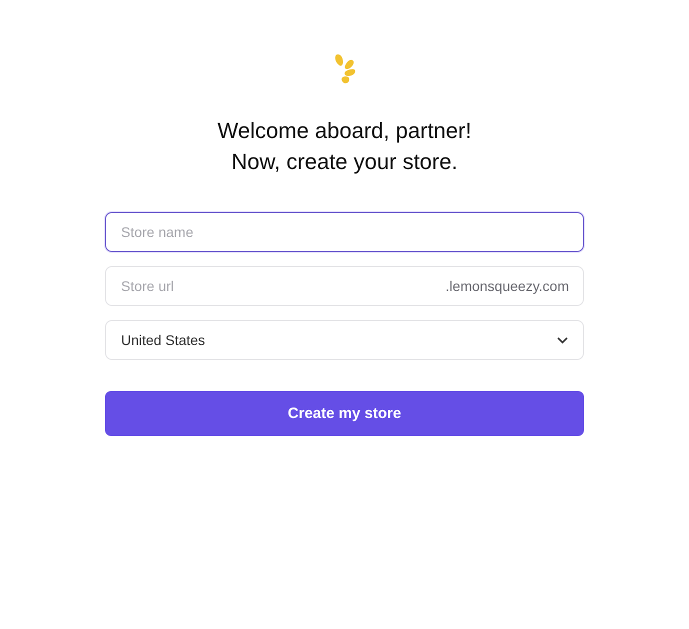 This screenshot has height=629, width=689. I want to click on domain-suffix: .lemonsqueezy.com, so click(507, 286).